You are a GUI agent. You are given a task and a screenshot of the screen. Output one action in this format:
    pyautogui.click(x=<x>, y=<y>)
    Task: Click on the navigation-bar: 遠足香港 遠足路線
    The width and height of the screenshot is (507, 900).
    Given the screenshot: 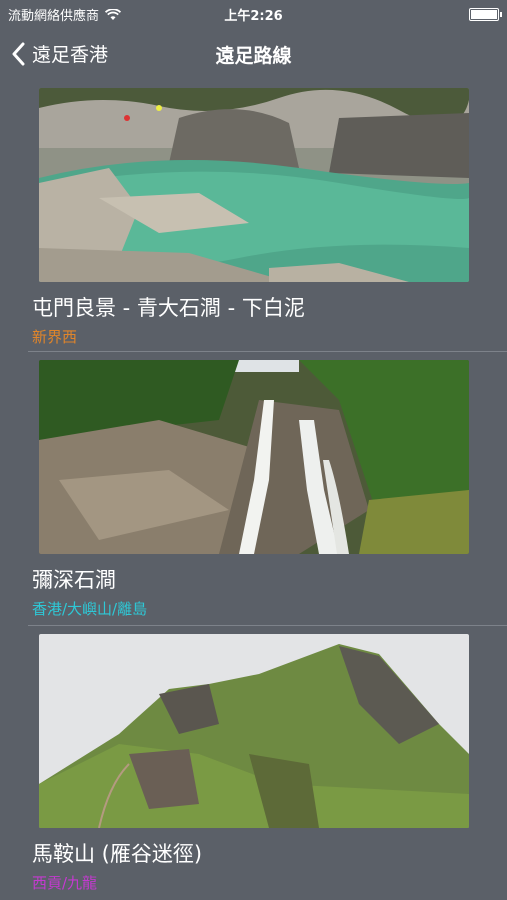 What is the action you would take?
    pyautogui.click(x=253, y=53)
    